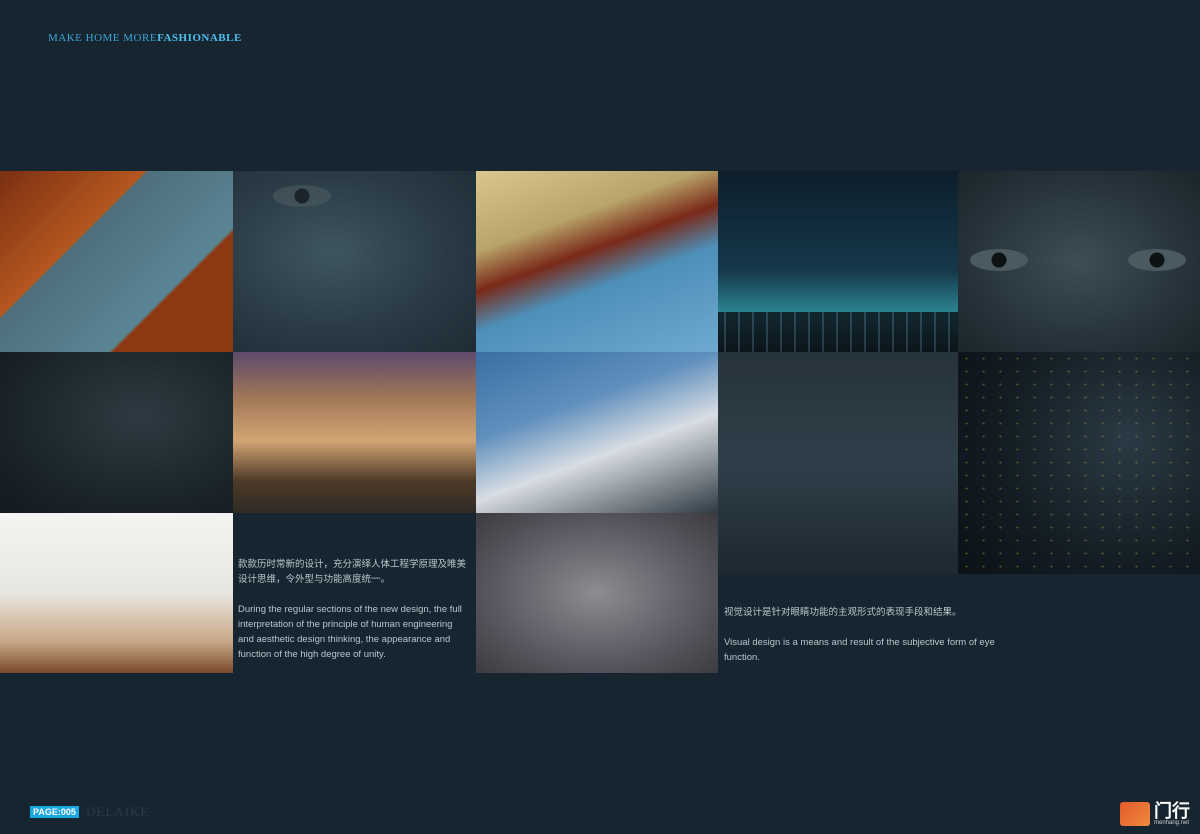 The width and height of the screenshot is (1200, 834). I want to click on logo-subtext: menhang.net, so click(1172, 823).